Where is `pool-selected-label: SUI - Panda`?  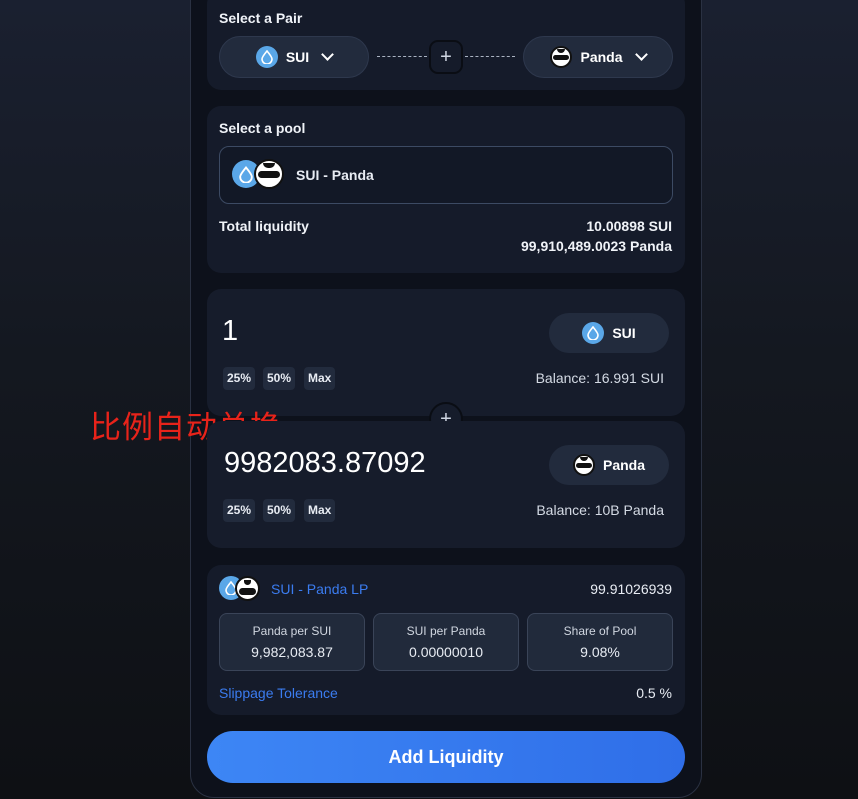 pool-selected-label: SUI - Panda is located at coordinates (335, 175).